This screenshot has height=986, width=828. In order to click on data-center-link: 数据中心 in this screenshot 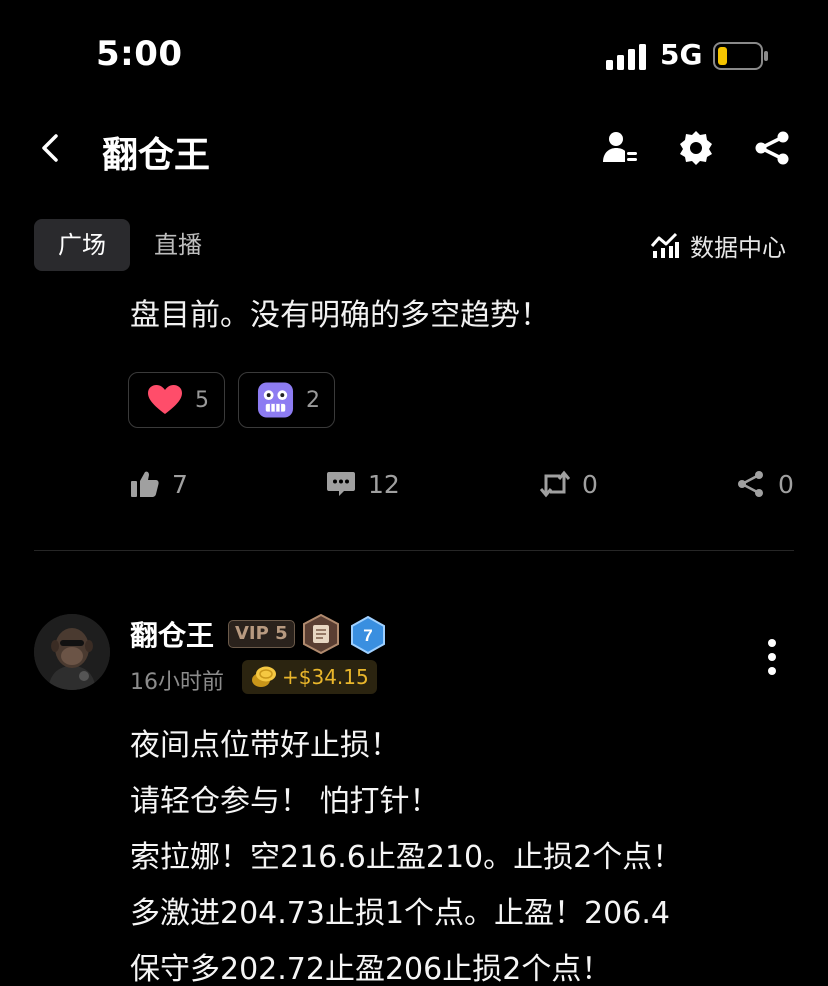, I will do `click(718, 245)`.